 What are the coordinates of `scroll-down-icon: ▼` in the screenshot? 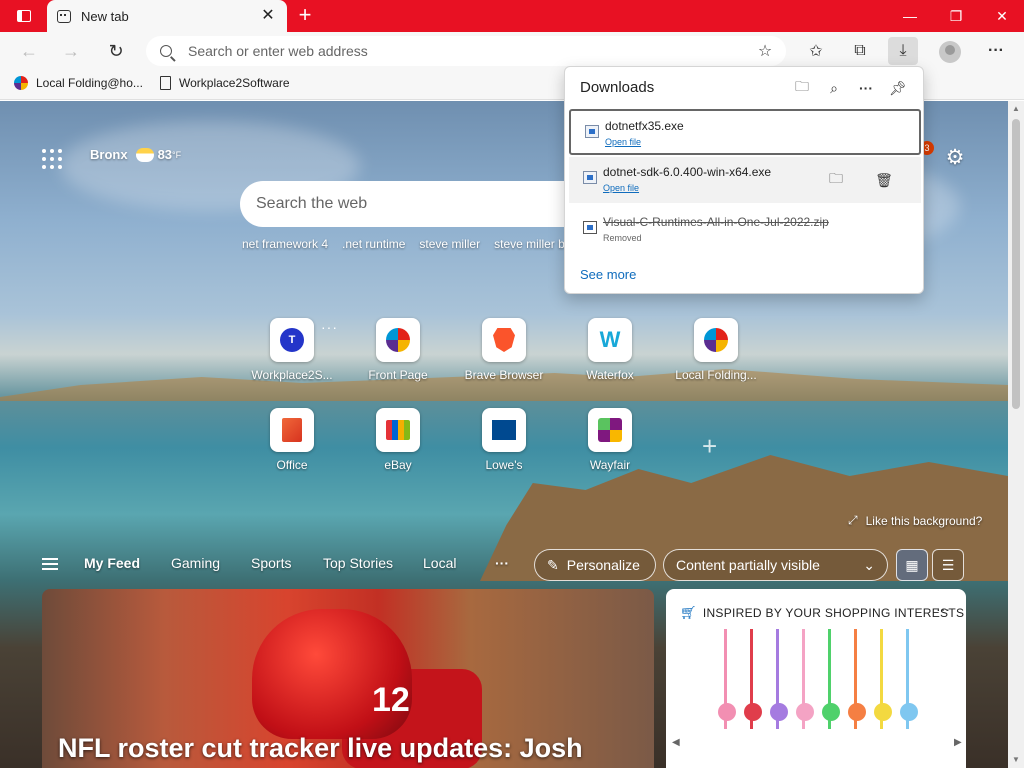 It's located at (1016, 760).